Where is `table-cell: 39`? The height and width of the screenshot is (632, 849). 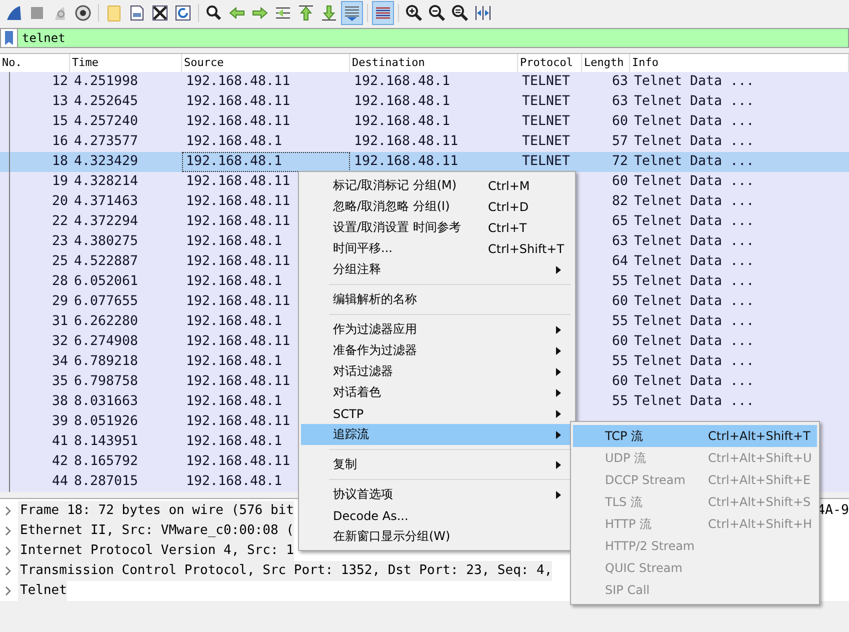
table-cell: 39 is located at coordinates (60, 421).